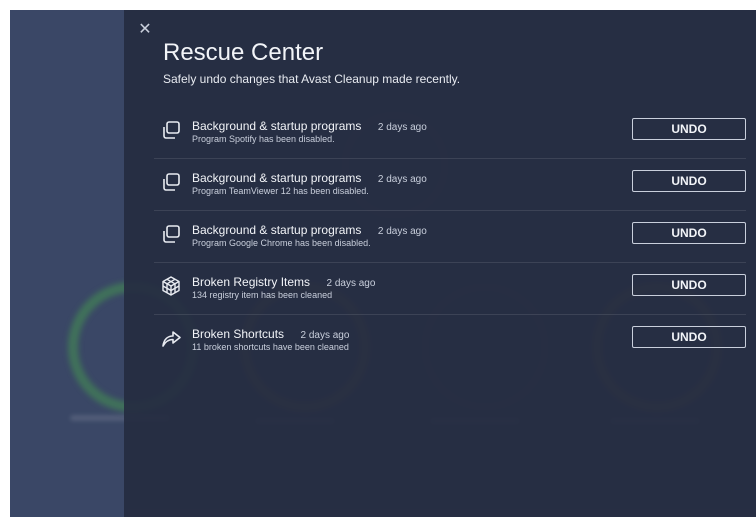 Image resolution: width=756 pixels, height=517 pixels. Describe the element at coordinates (145, 30) in the screenshot. I see `close-icon: ✕` at that location.